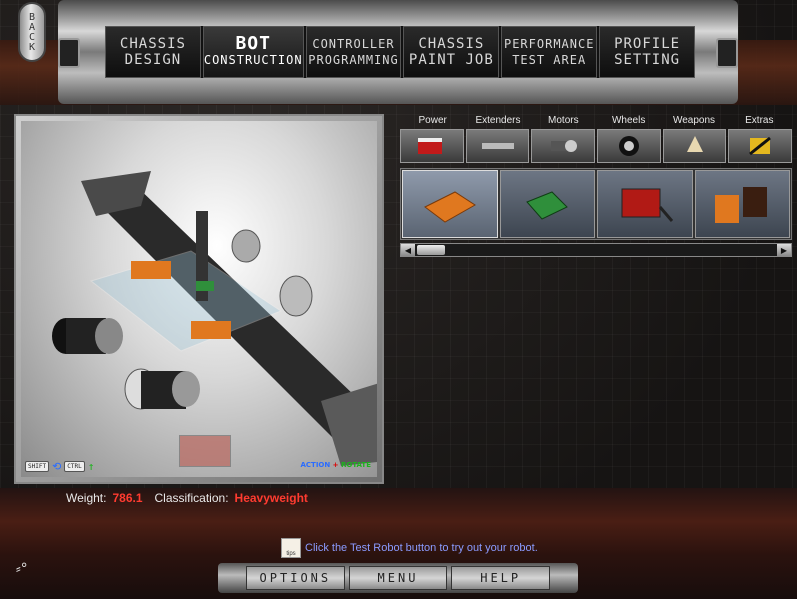 Image resolution: width=797 pixels, height=599 pixels. What do you see at coordinates (596, 250) in the screenshot?
I see `parts-scrollbar: ◀ ▶` at bounding box center [596, 250].